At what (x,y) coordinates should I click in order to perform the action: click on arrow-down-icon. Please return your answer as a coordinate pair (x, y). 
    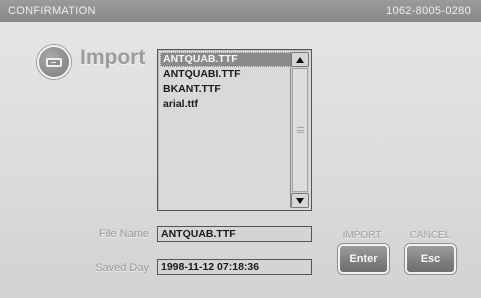
    Looking at the image, I should click on (300, 201).